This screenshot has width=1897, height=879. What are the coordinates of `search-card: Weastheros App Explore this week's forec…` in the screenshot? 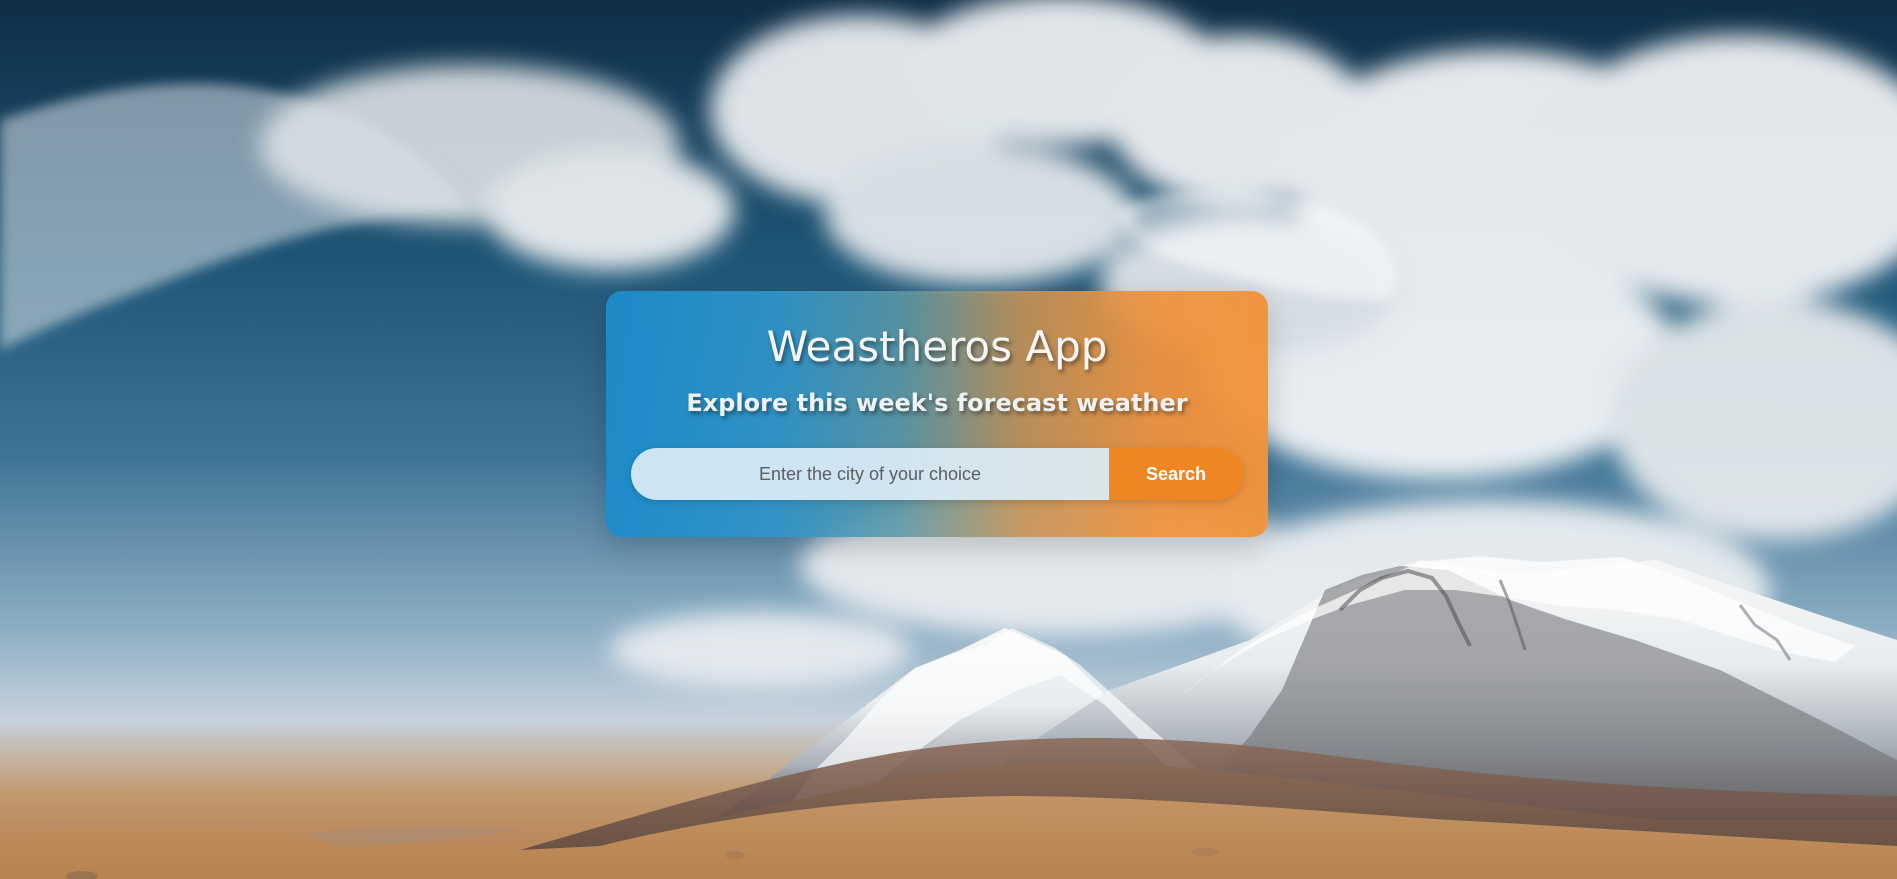 It's located at (937, 414).